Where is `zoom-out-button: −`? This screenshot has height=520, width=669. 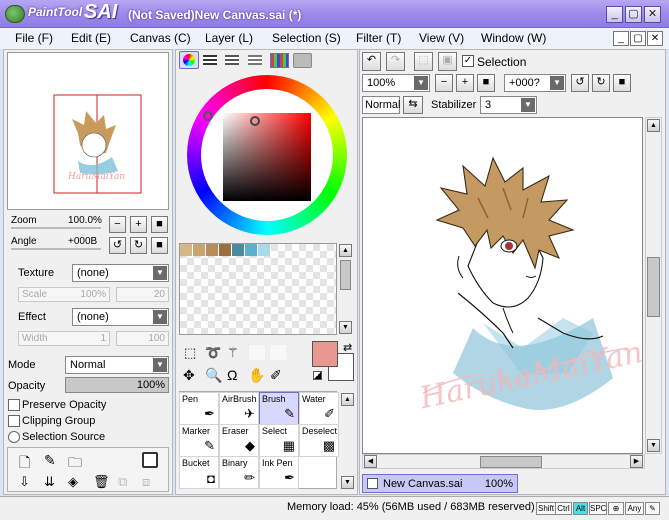 zoom-out-button: − is located at coordinates (117, 224).